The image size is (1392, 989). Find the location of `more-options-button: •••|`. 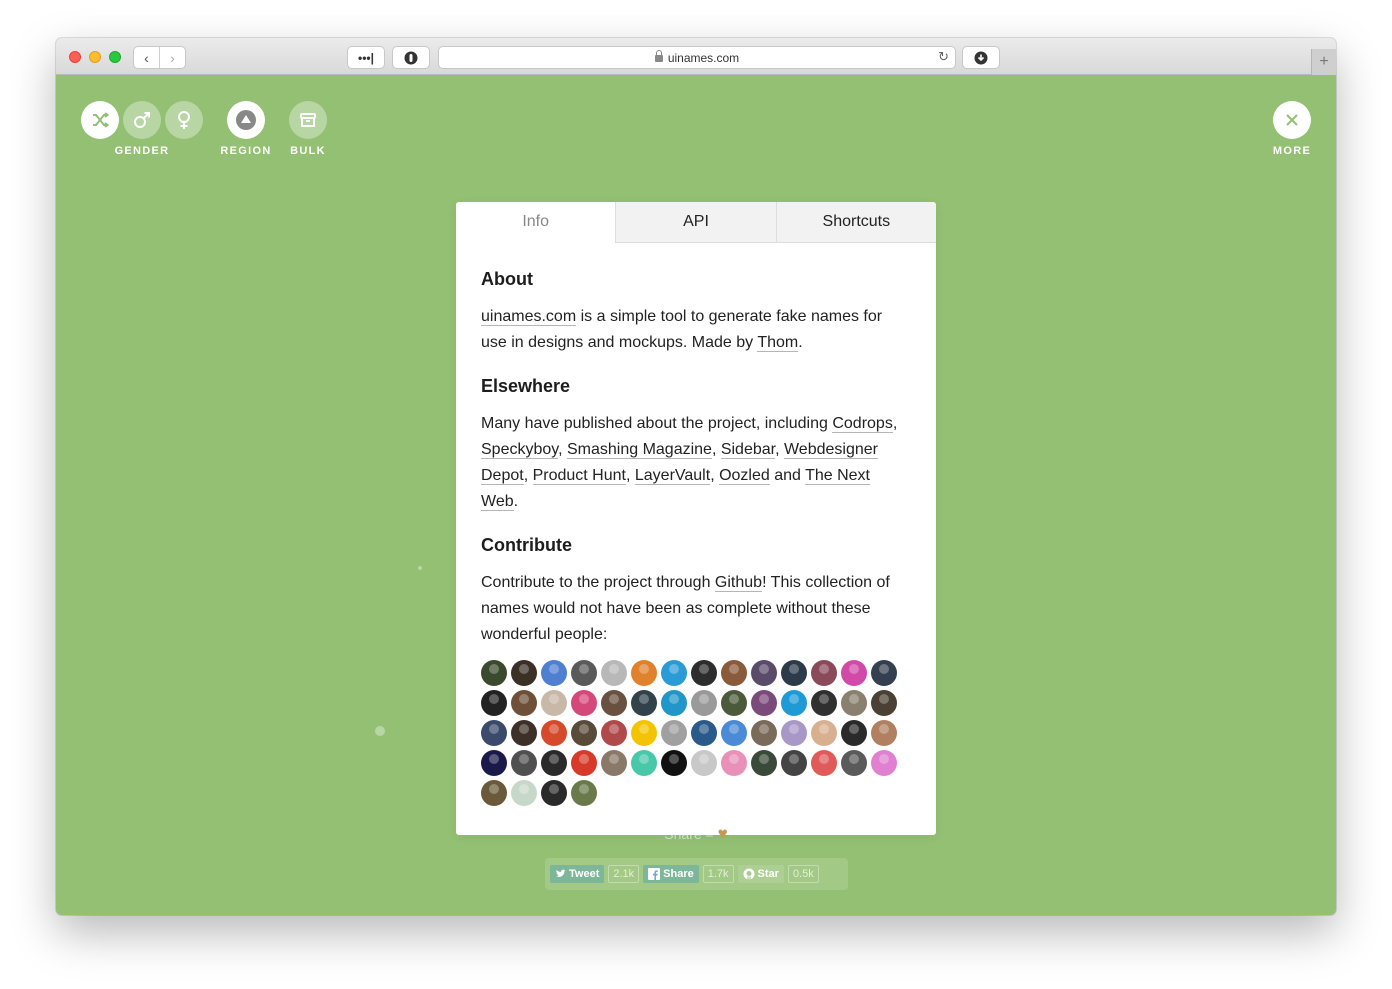

more-options-button: •••| is located at coordinates (366, 57).